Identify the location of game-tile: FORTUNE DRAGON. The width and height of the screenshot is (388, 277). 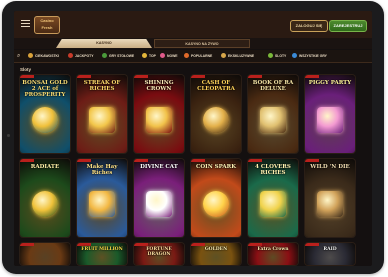
(159, 254).